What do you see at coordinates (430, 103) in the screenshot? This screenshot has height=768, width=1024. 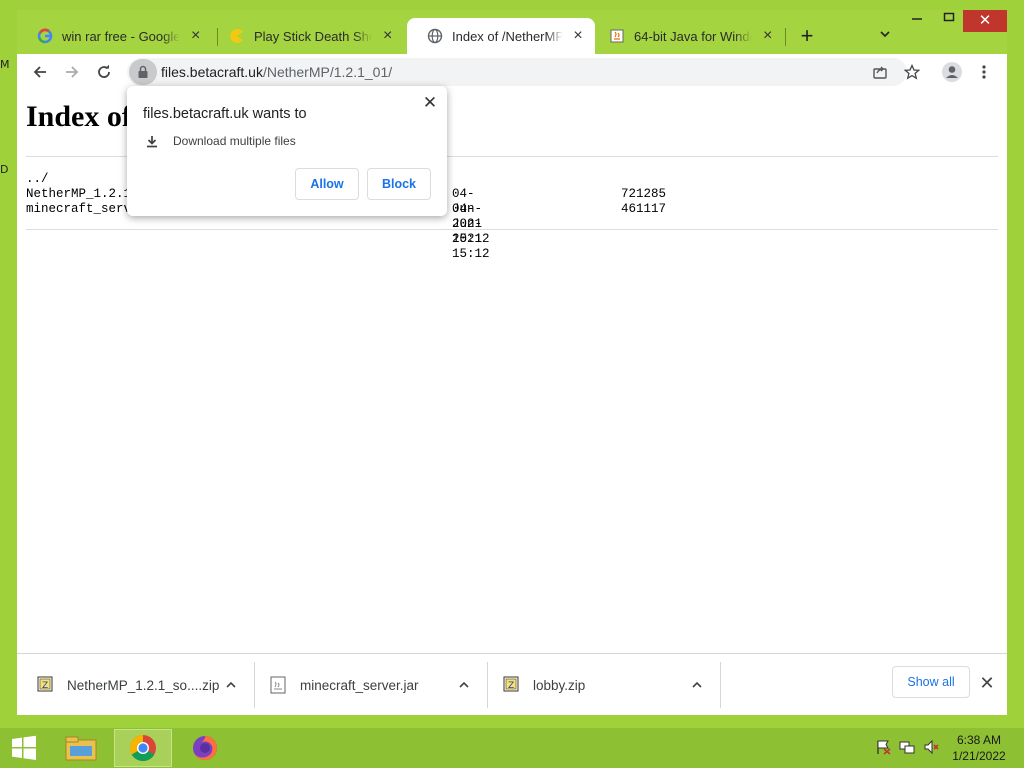 I see `close-icon: ✕` at bounding box center [430, 103].